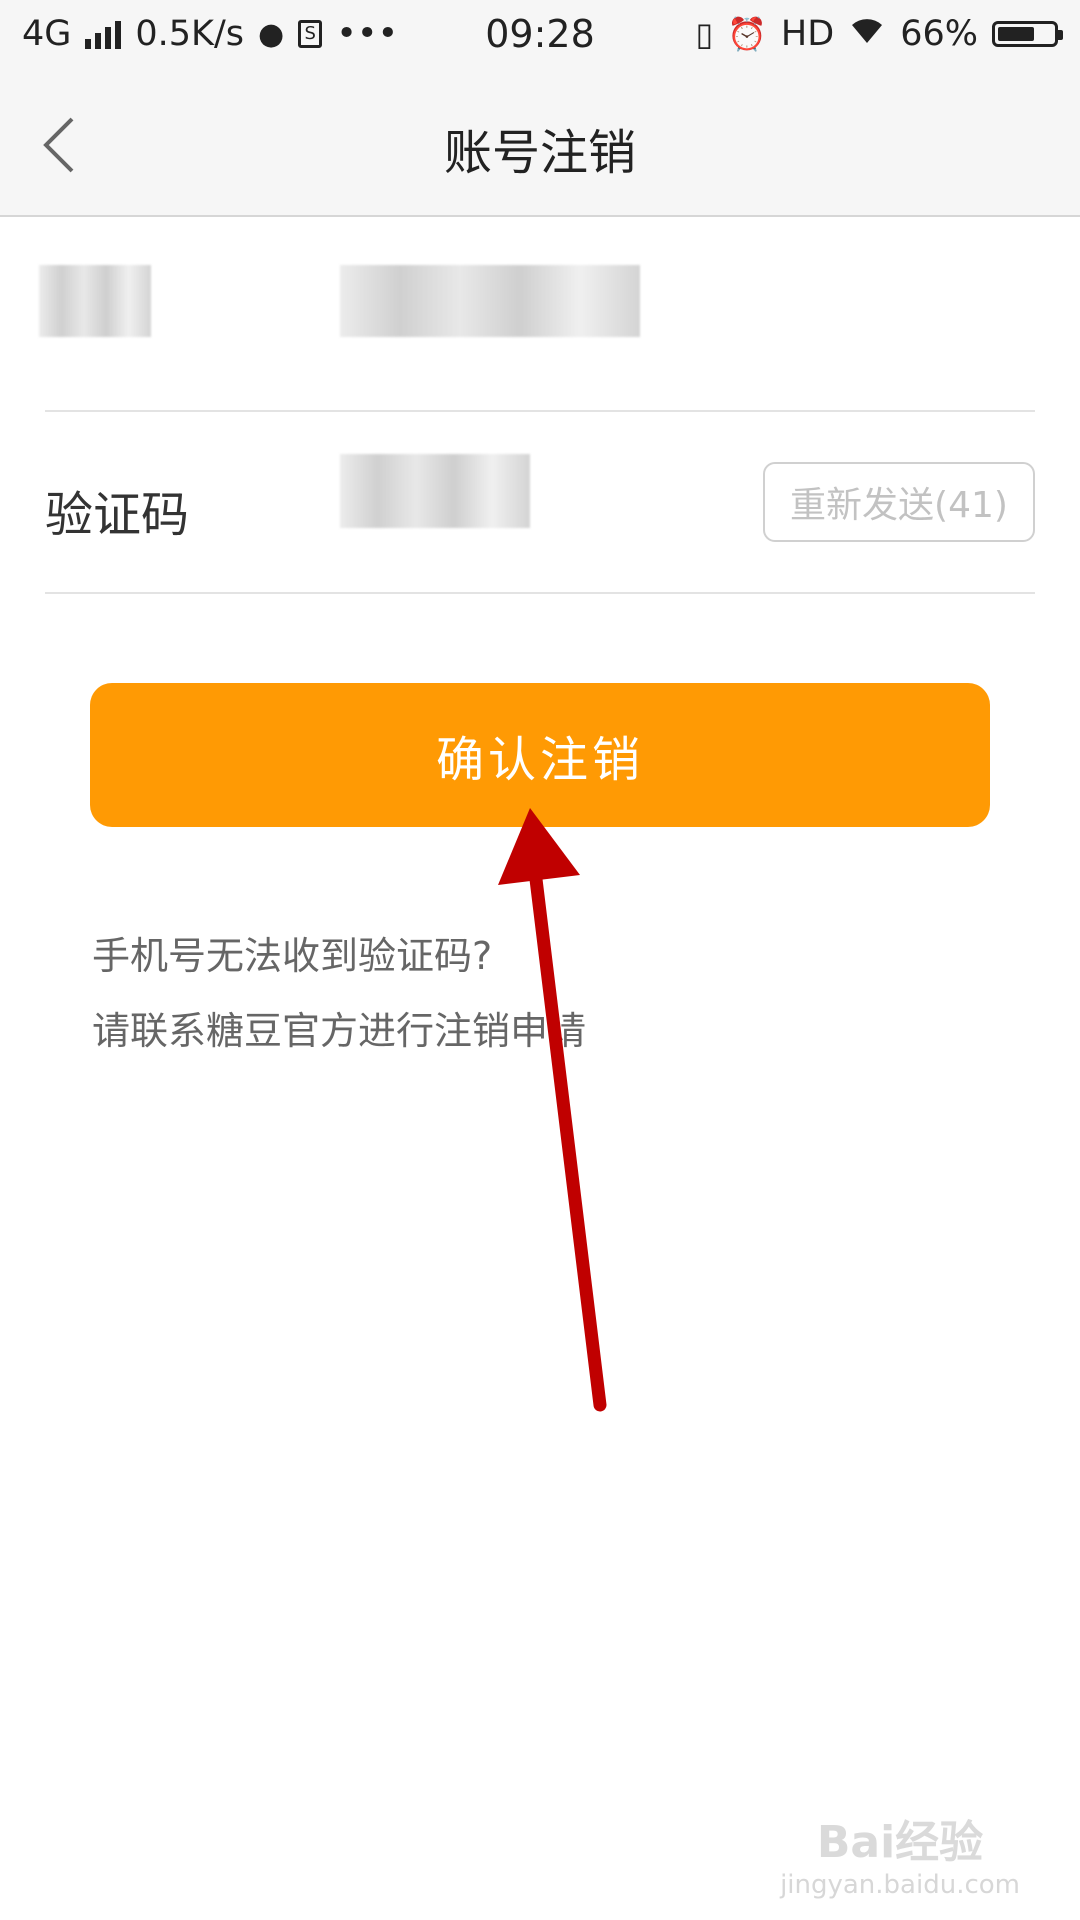  I want to click on page-title: 账号注销, so click(539, 153).